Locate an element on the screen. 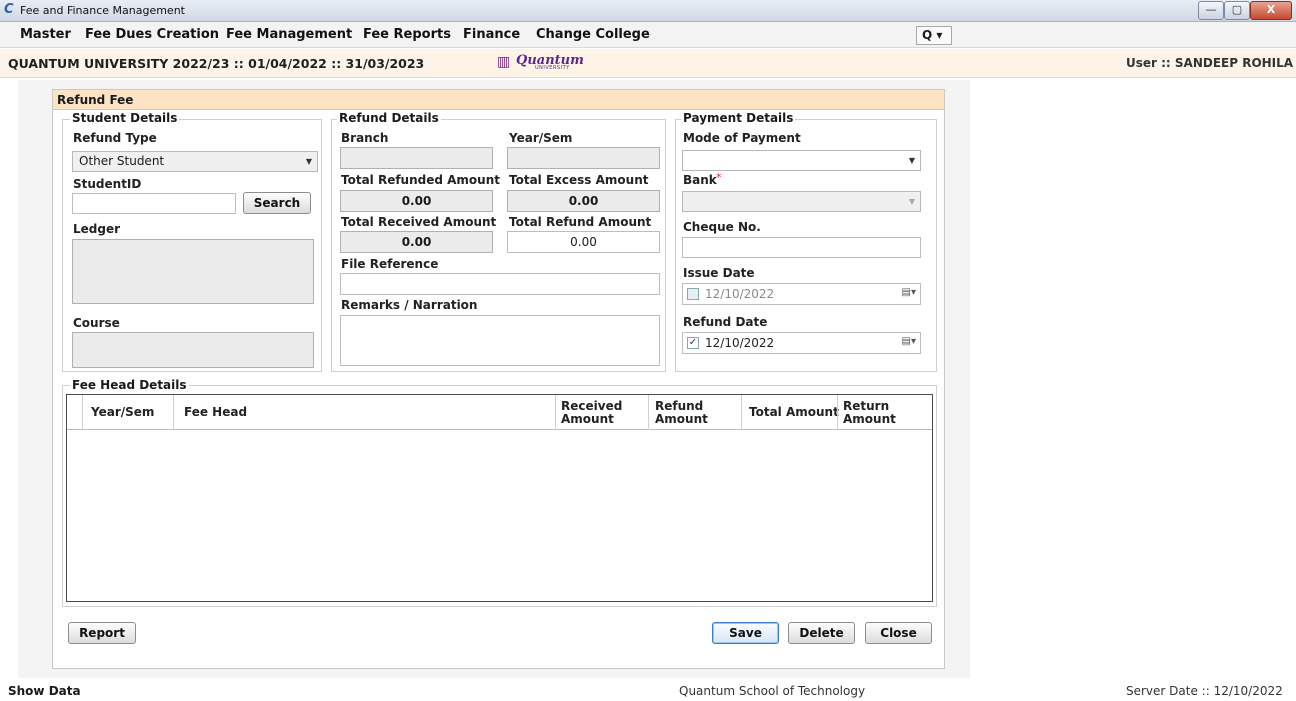  cheque-no-label: Cheque No. is located at coordinates (722, 227).